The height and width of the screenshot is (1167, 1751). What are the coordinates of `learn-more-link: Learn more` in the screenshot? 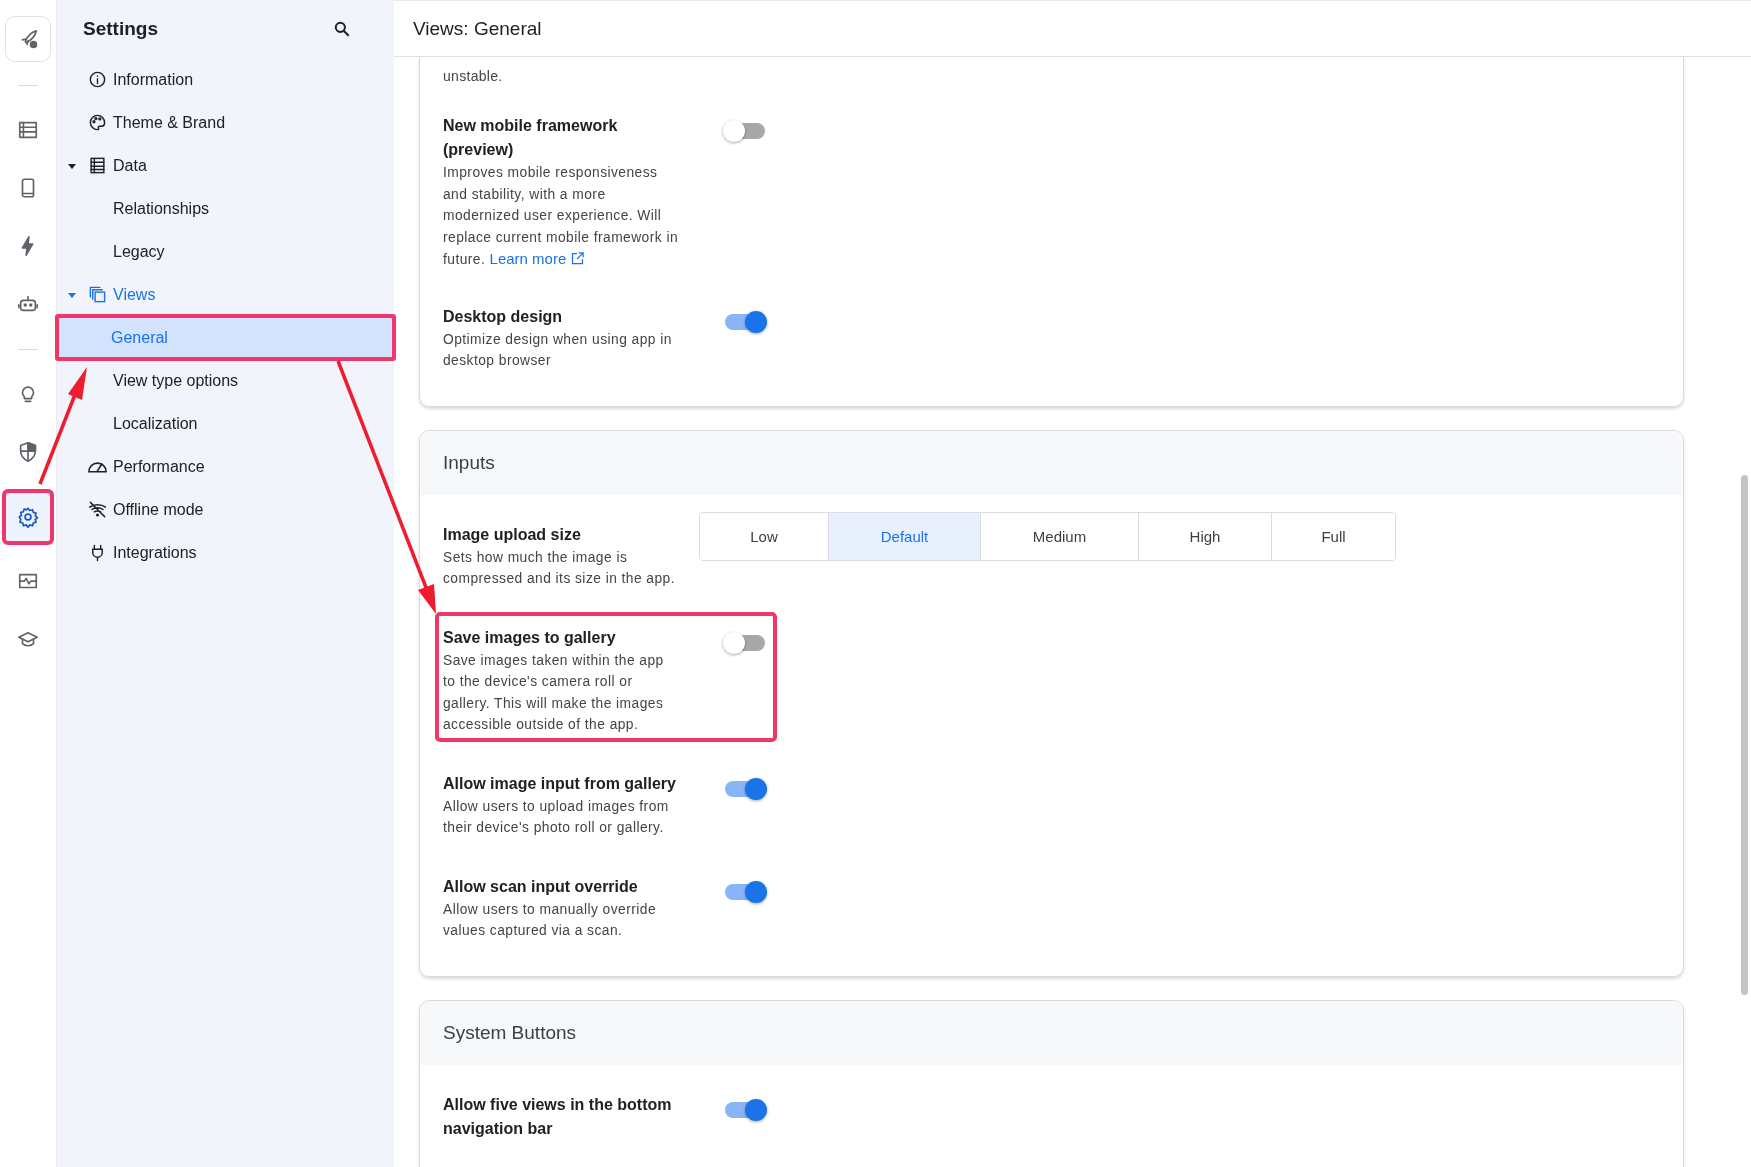 It's located at (537, 258).